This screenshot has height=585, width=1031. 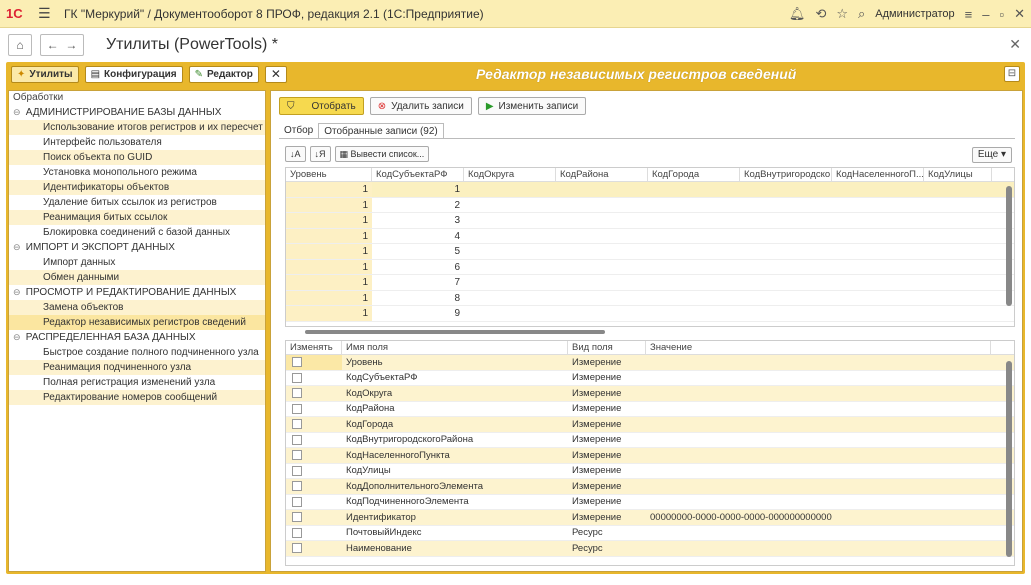 I want to click on filter-button: ⛉ Отобрать, so click(x=321, y=106).